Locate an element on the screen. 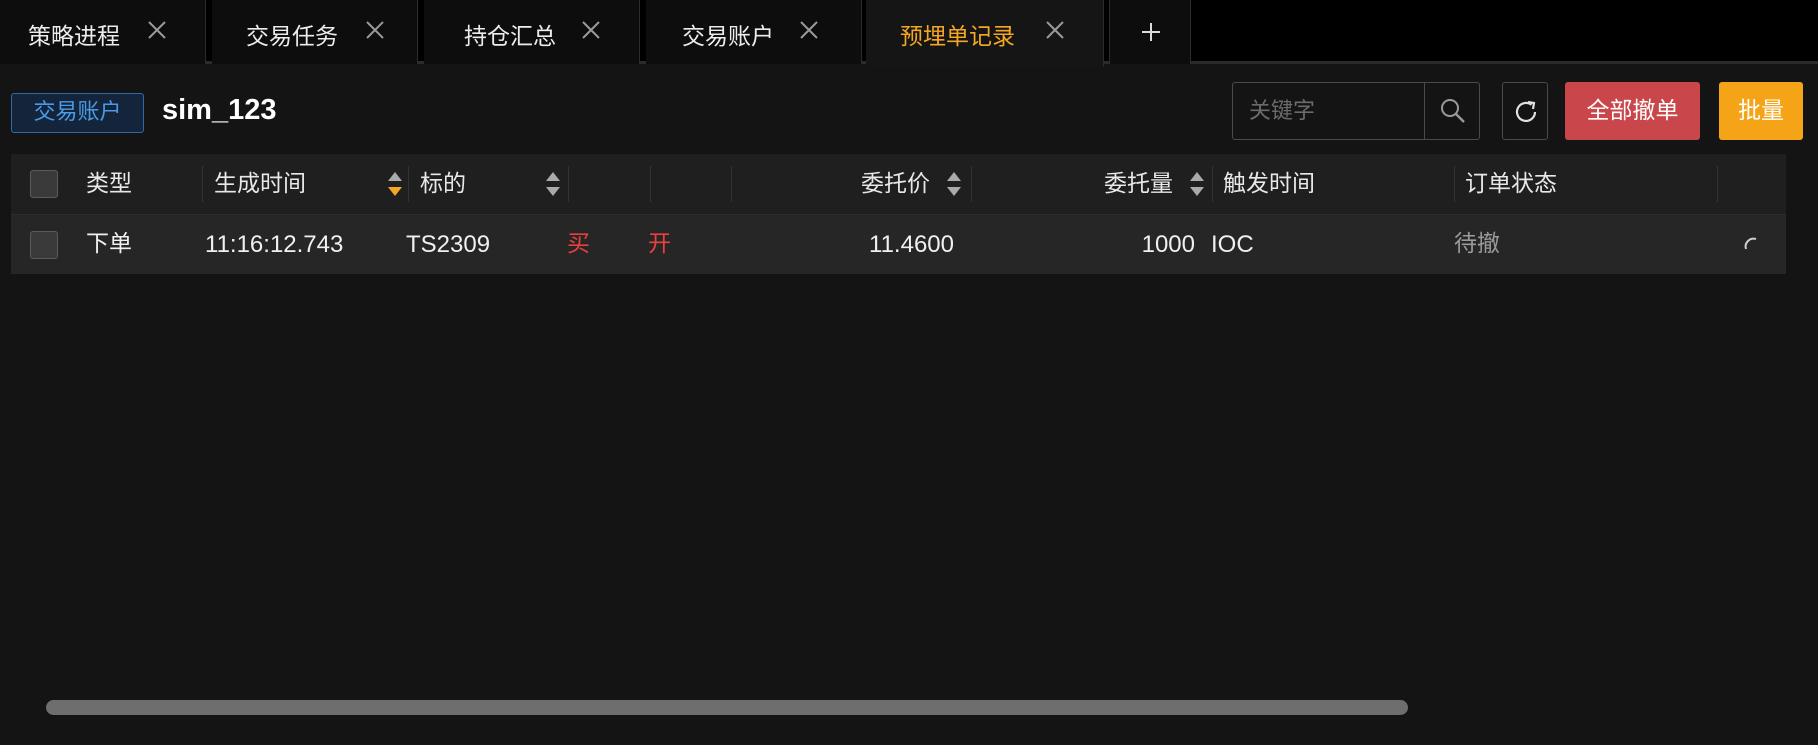 This screenshot has height=745, width=1818. add-tab-button is located at coordinates (1150, 32).